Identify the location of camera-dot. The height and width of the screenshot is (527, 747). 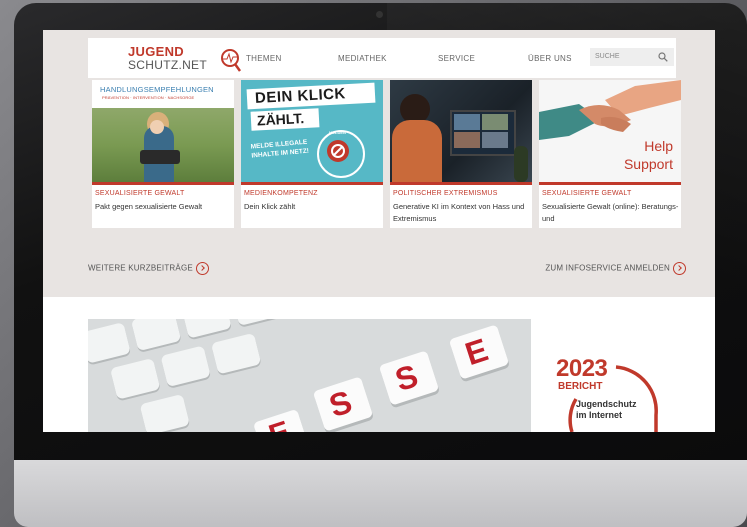
(379, 14).